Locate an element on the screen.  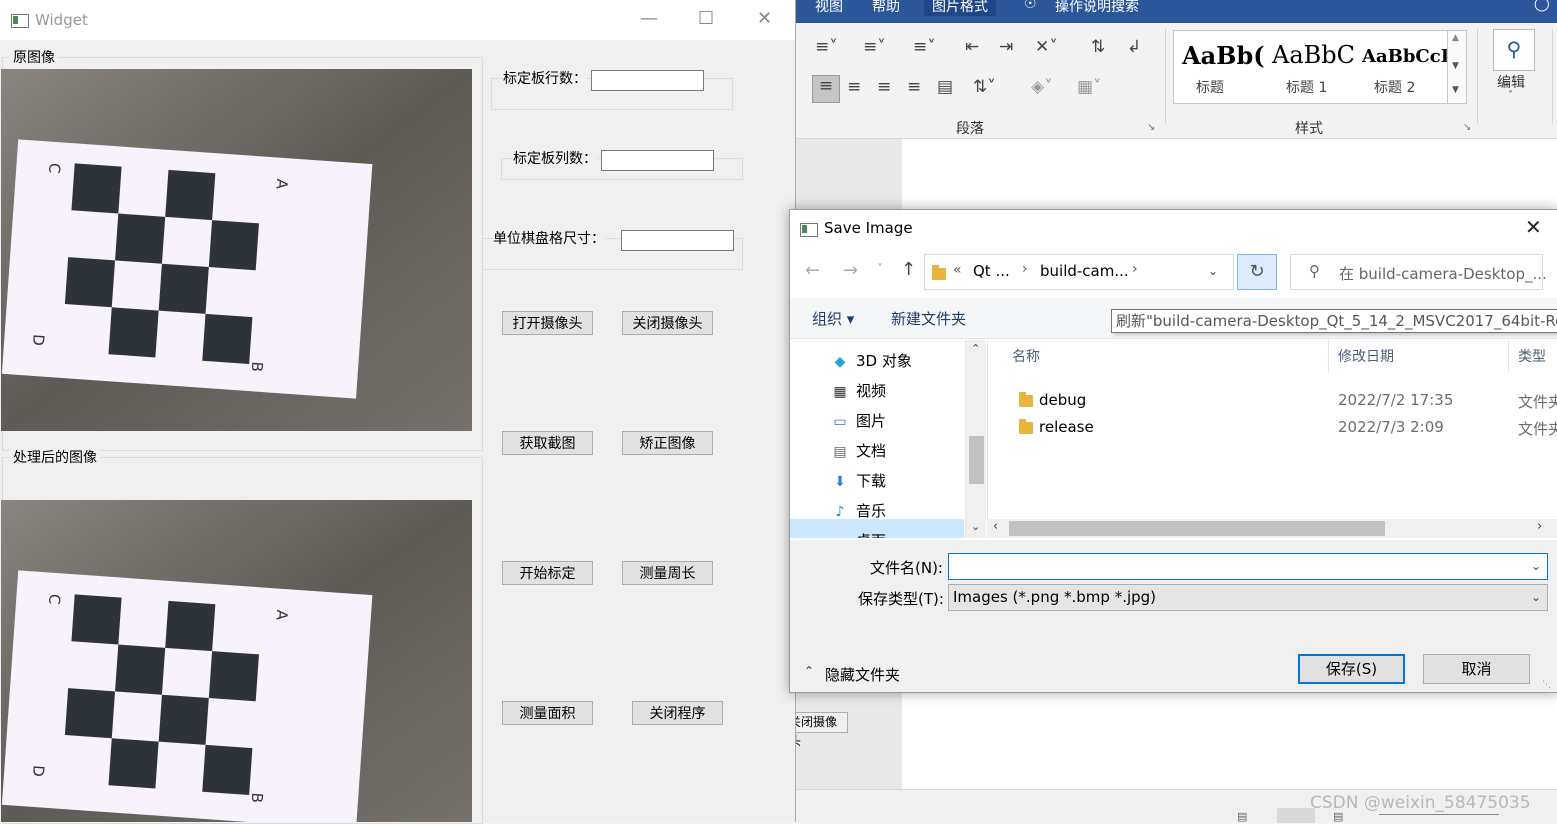
account-icon: ◯ is located at coordinates (1542, 6).